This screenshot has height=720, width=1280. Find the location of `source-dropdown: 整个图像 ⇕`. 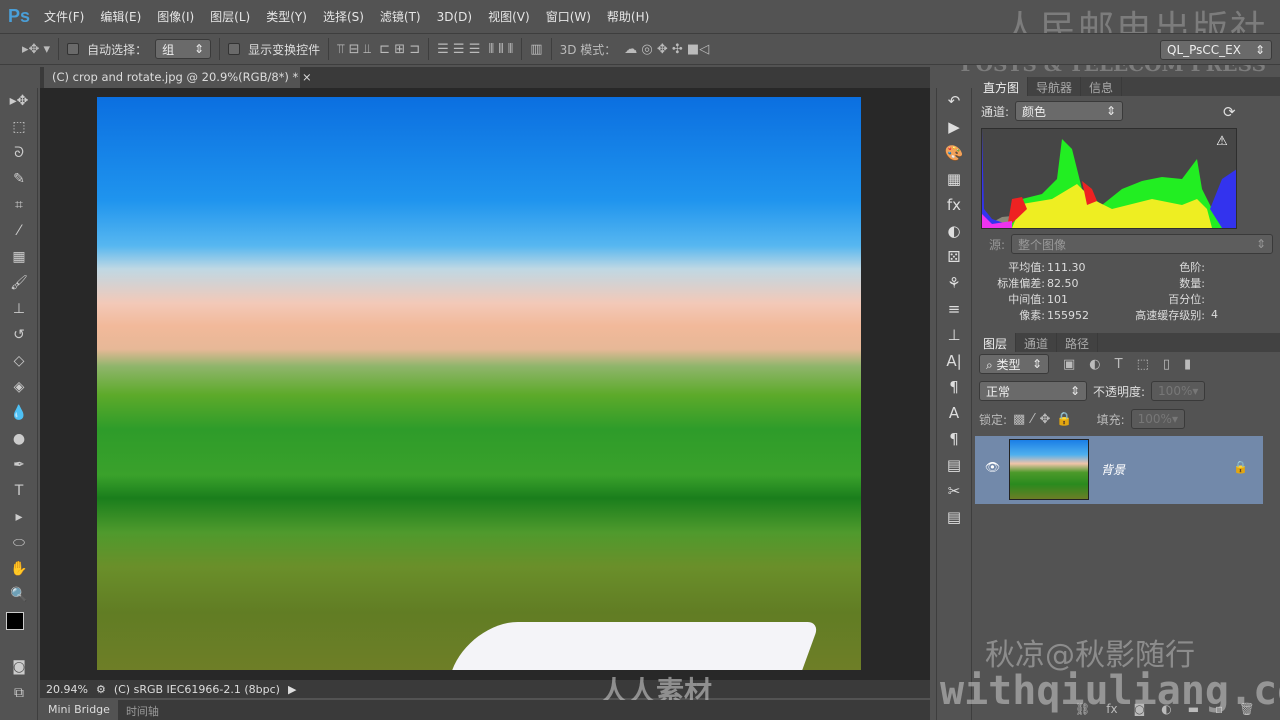

source-dropdown: 整个图像 ⇕ is located at coordinates (1142, 244).